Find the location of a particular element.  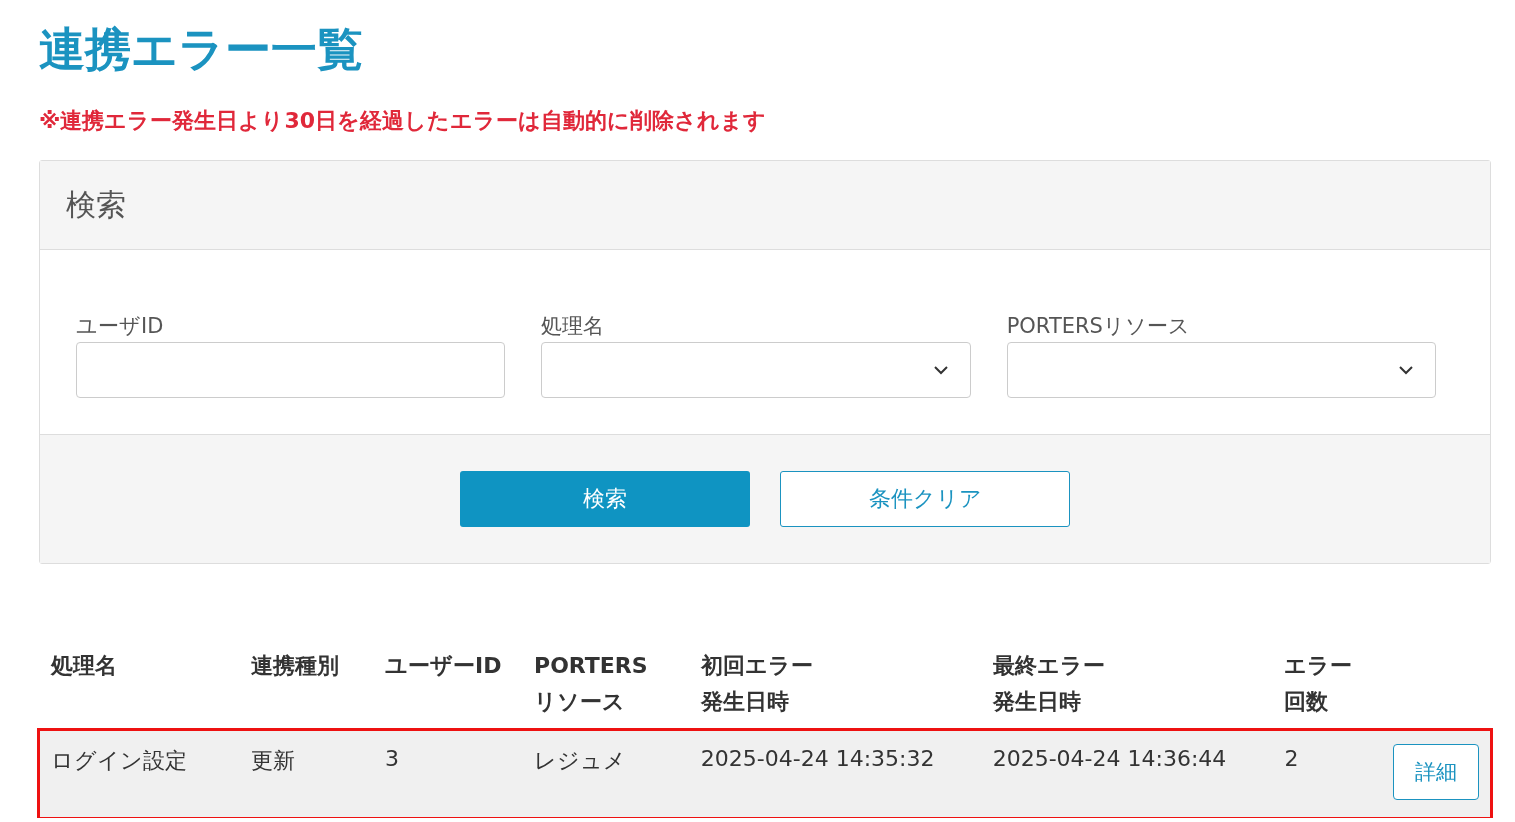

table-cell: 2025-04-24 14:36:44 is located at coordinates (1109, 758).